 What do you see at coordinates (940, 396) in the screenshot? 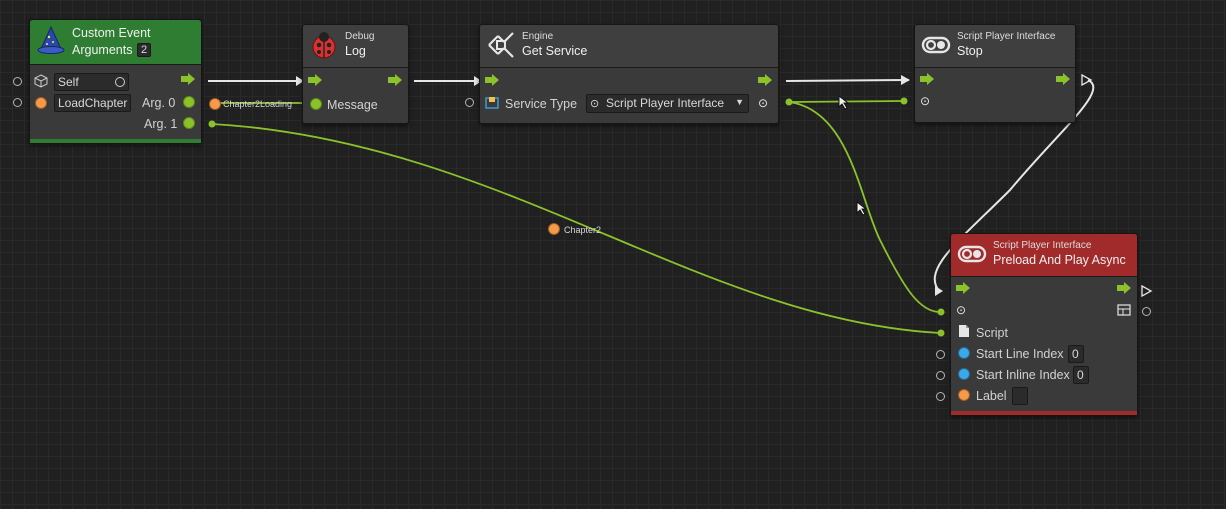
I see `label-input-port` at bounding box center [940, 396].